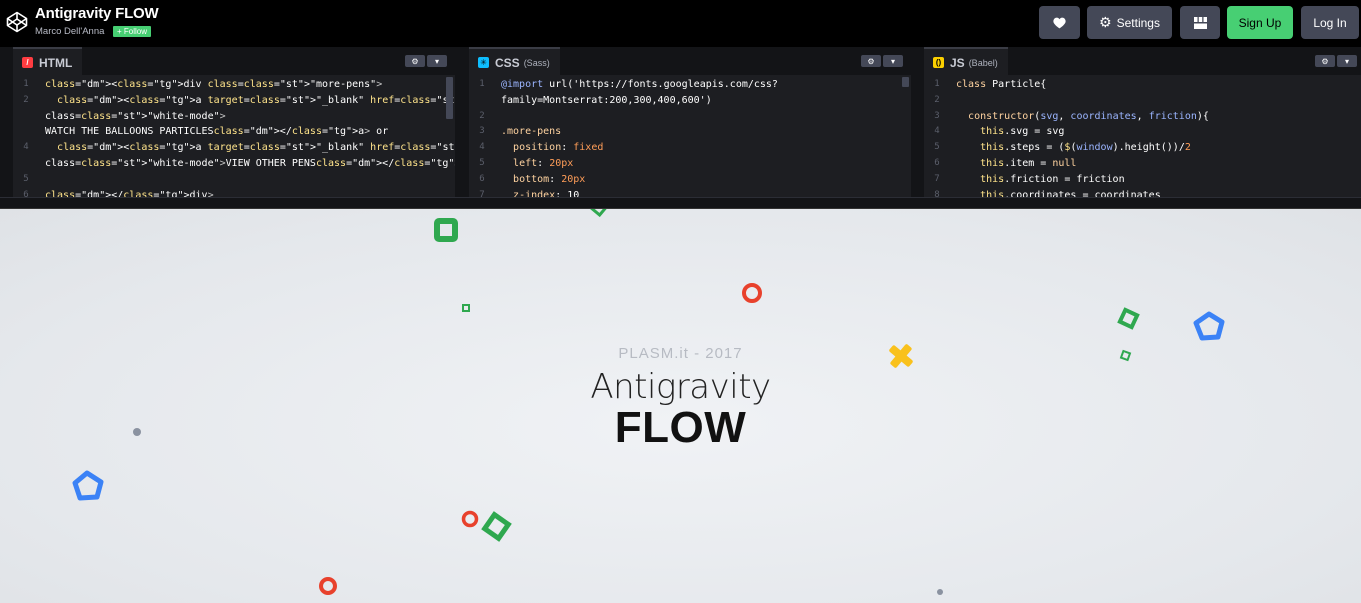  I want to click on code-line: class=class="st">"white-mode">, so click(234, 117).